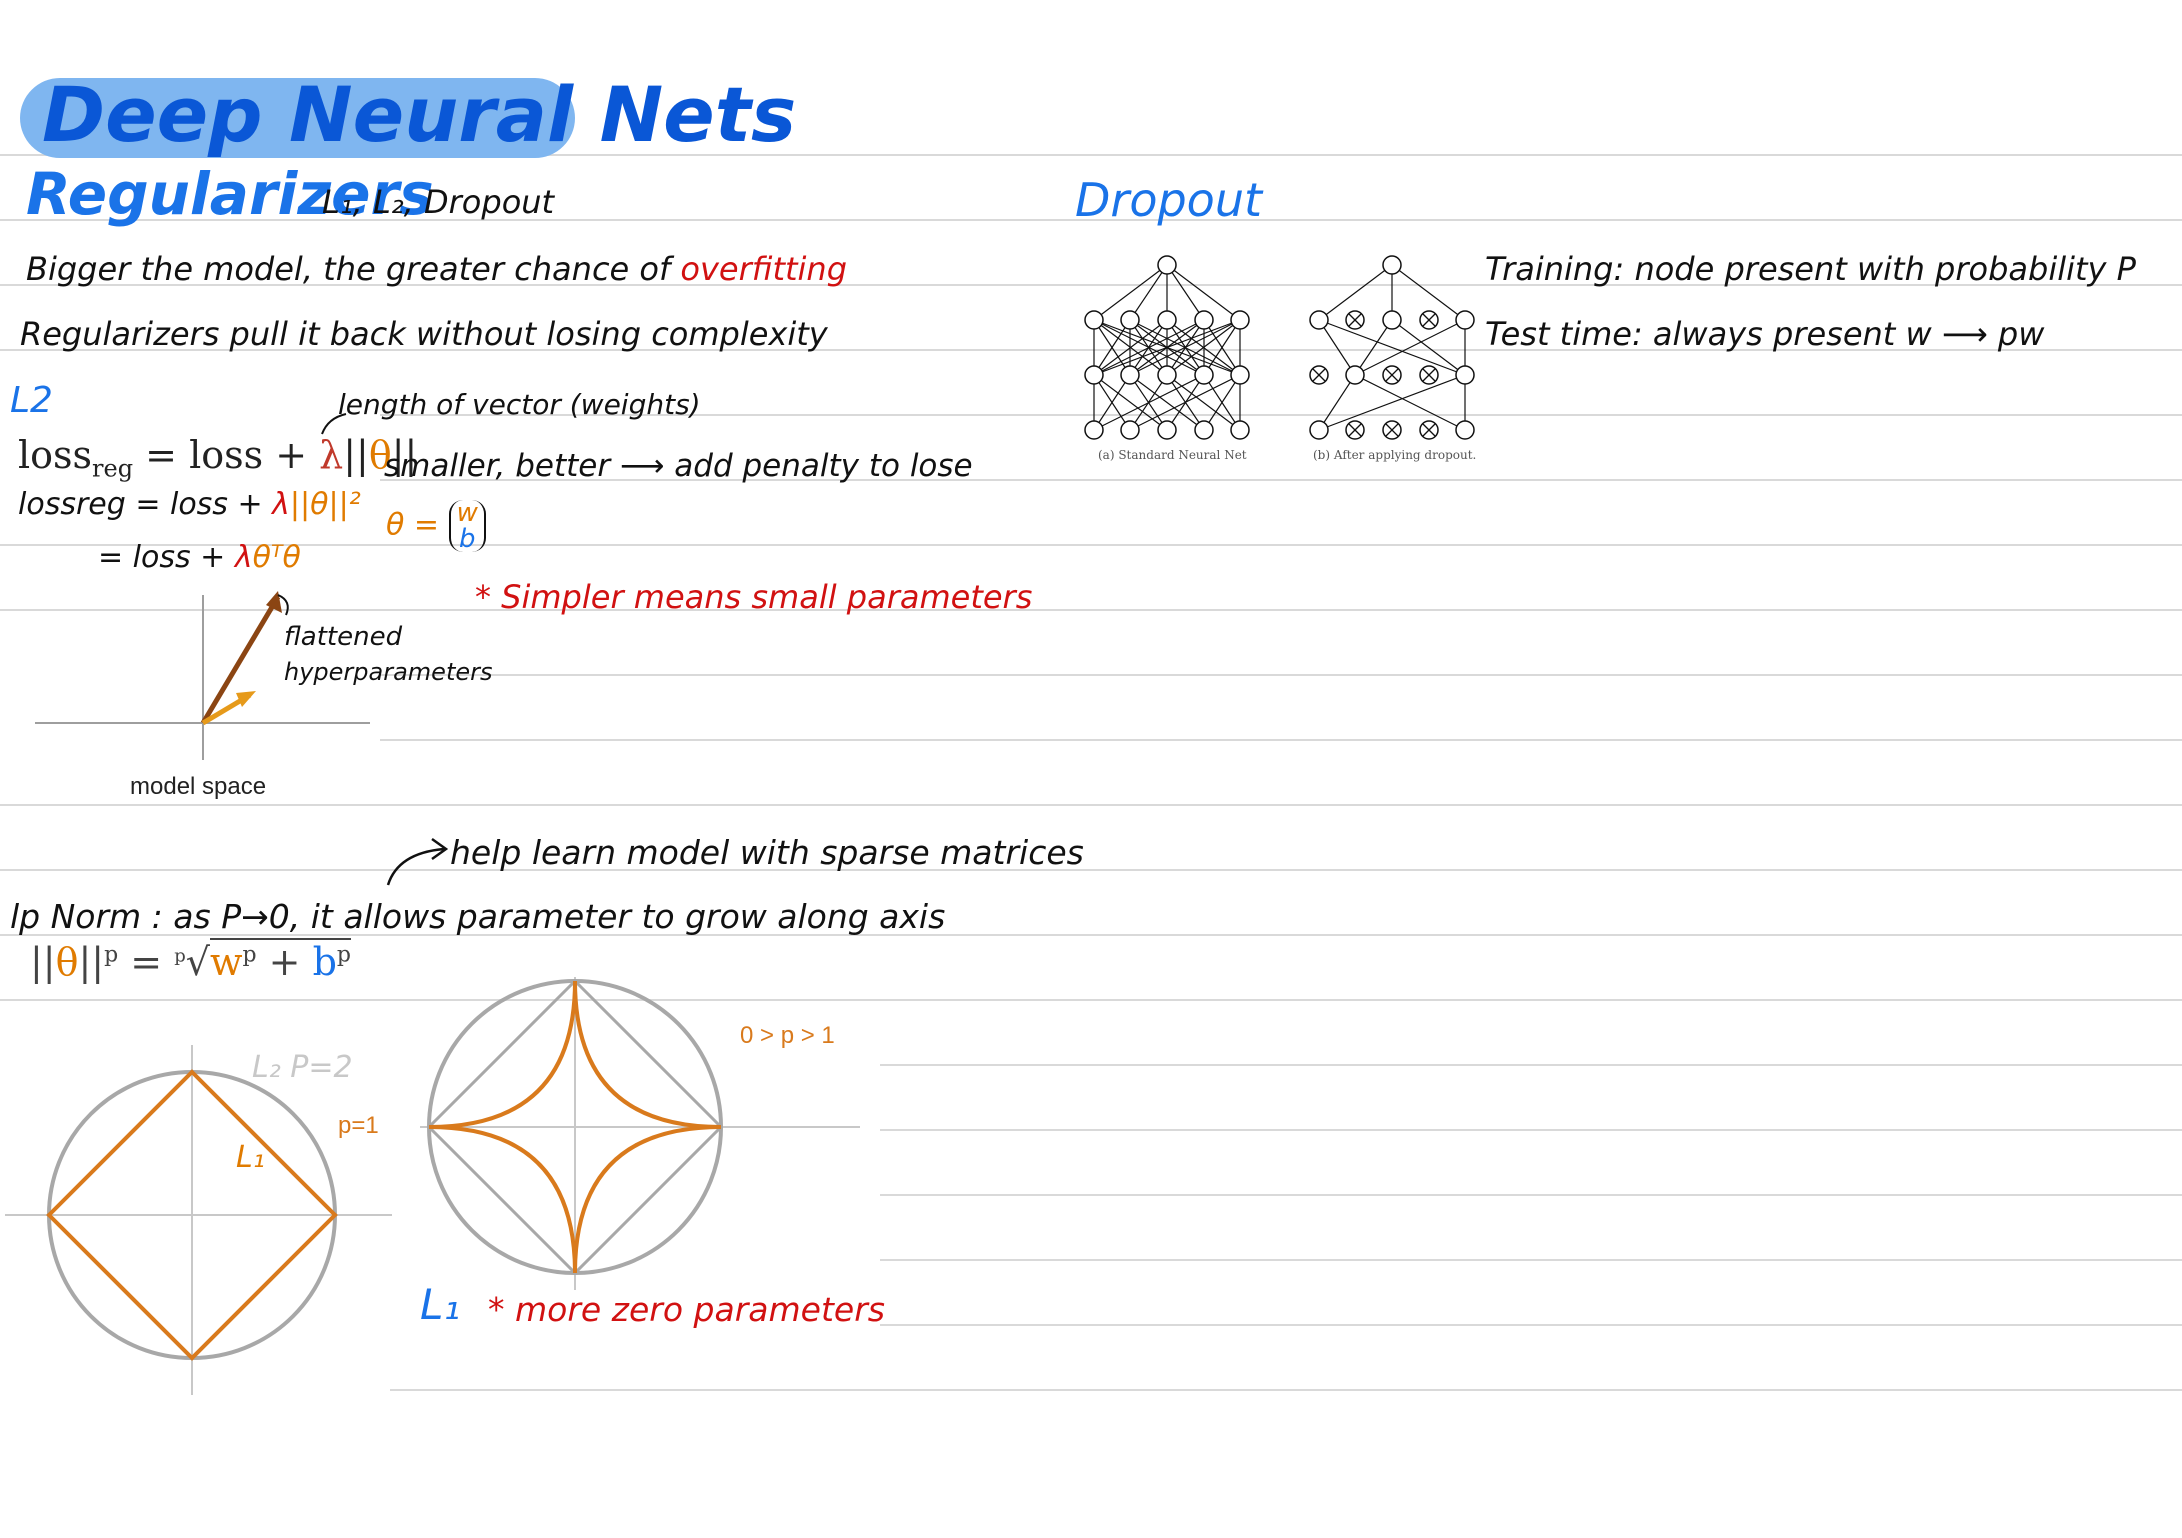  I want to click on overfitting-highlight: overfitting, so click(764, 269).